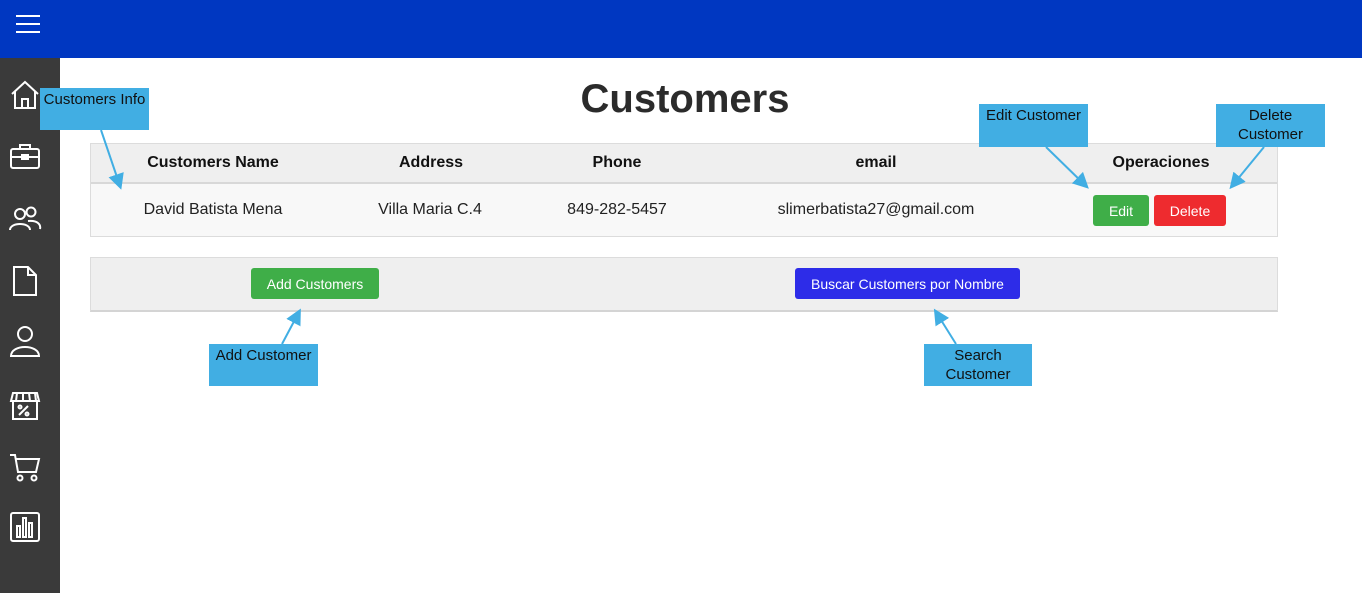  Describe the element at coordinates (263, 365) in the screenshot. I see `callout-add-customer: Add Customer` at that location.